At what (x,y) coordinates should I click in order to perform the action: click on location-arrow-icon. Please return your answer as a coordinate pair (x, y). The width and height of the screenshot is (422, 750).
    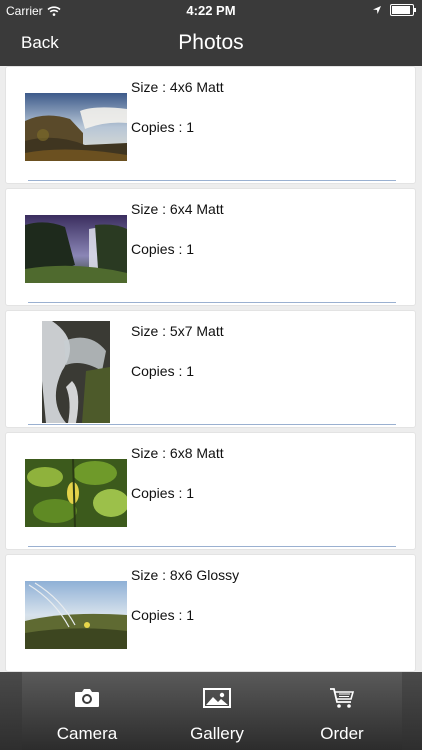
    Looking at the image, I should click on (377, 10).